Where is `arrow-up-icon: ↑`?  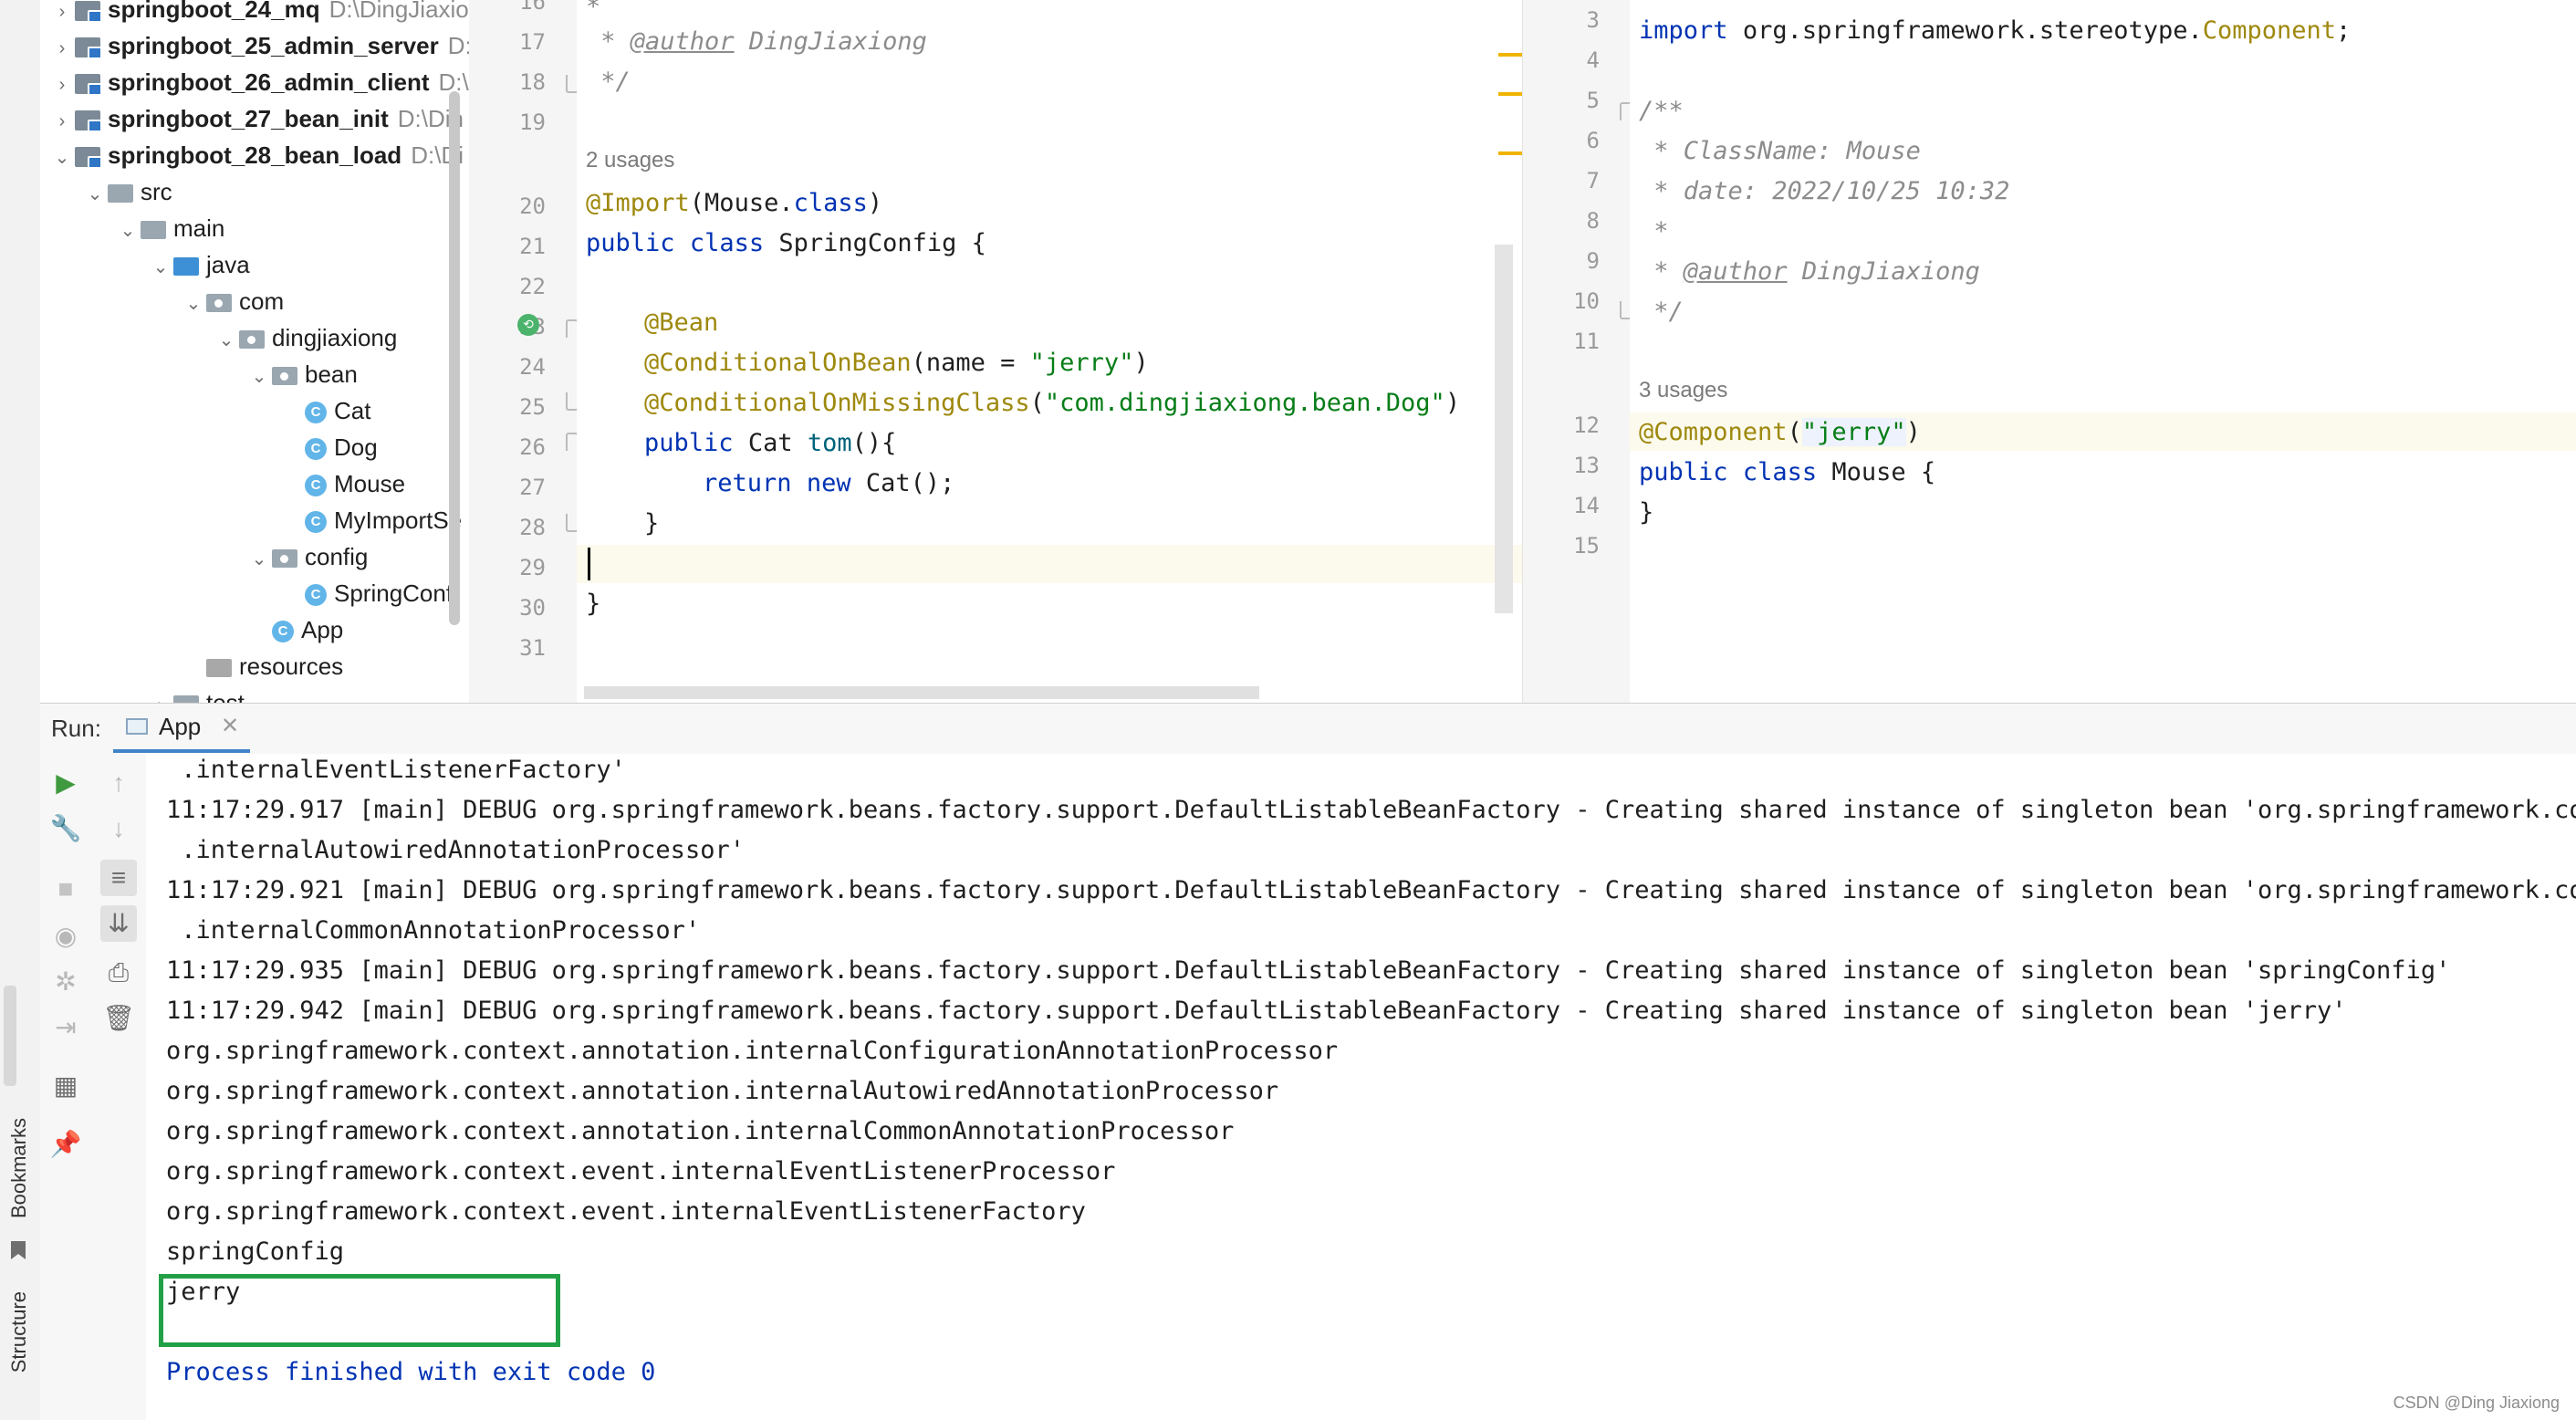
arrow-up-icon: ↑ is located at coordinates (118, 783).